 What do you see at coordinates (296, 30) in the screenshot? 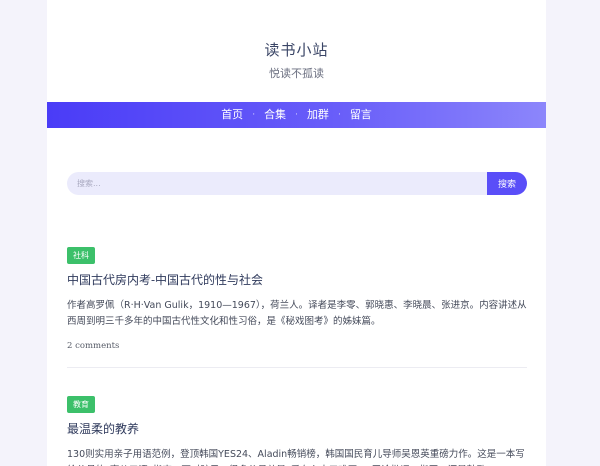
I see `site-title: 读书小站` at bounding box center [296, 30].